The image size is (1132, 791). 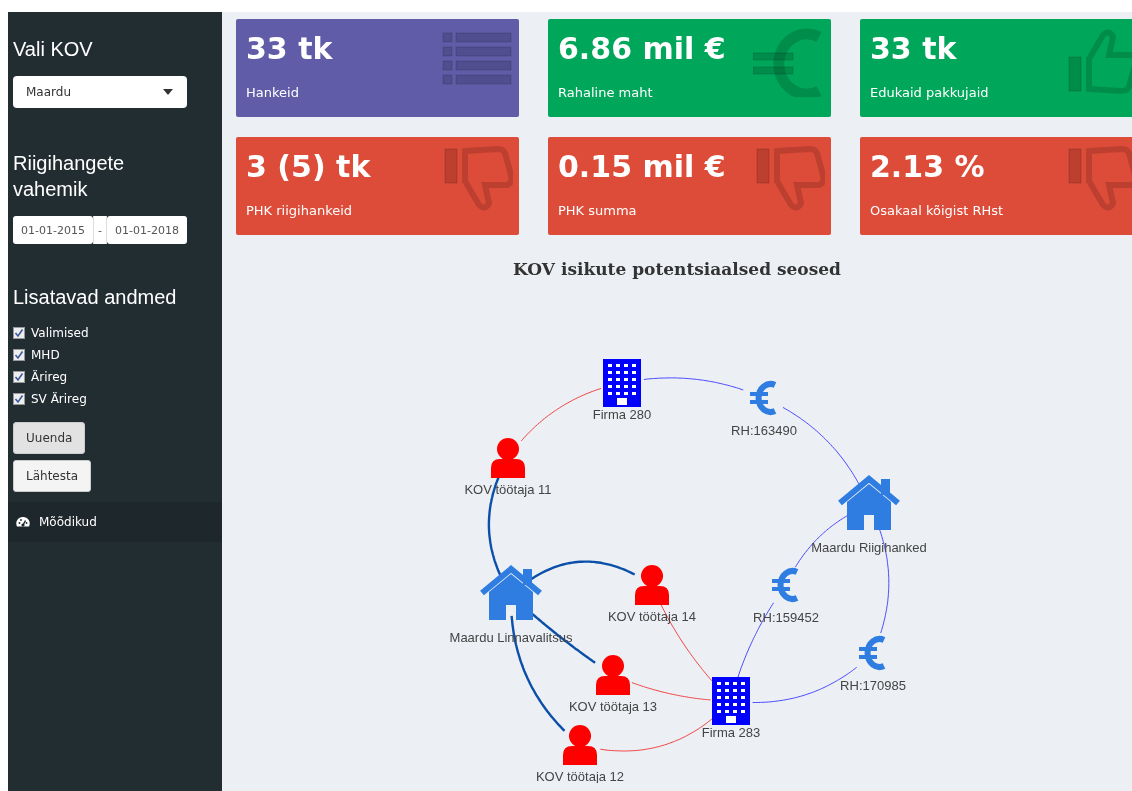 What do you see at coordinates (731, 732) in the screenshot?
I see `node-label: Firma 283` at bounding box center [731, 732].